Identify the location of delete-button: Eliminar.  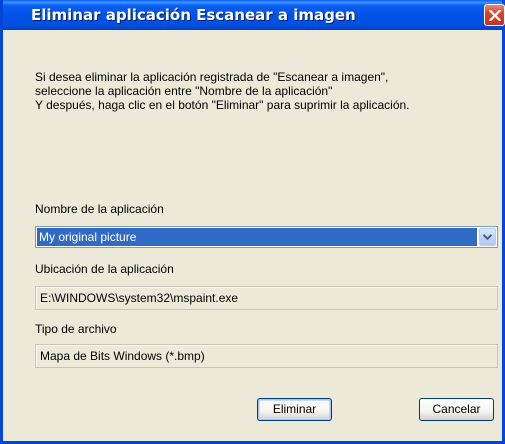
(294, 409).